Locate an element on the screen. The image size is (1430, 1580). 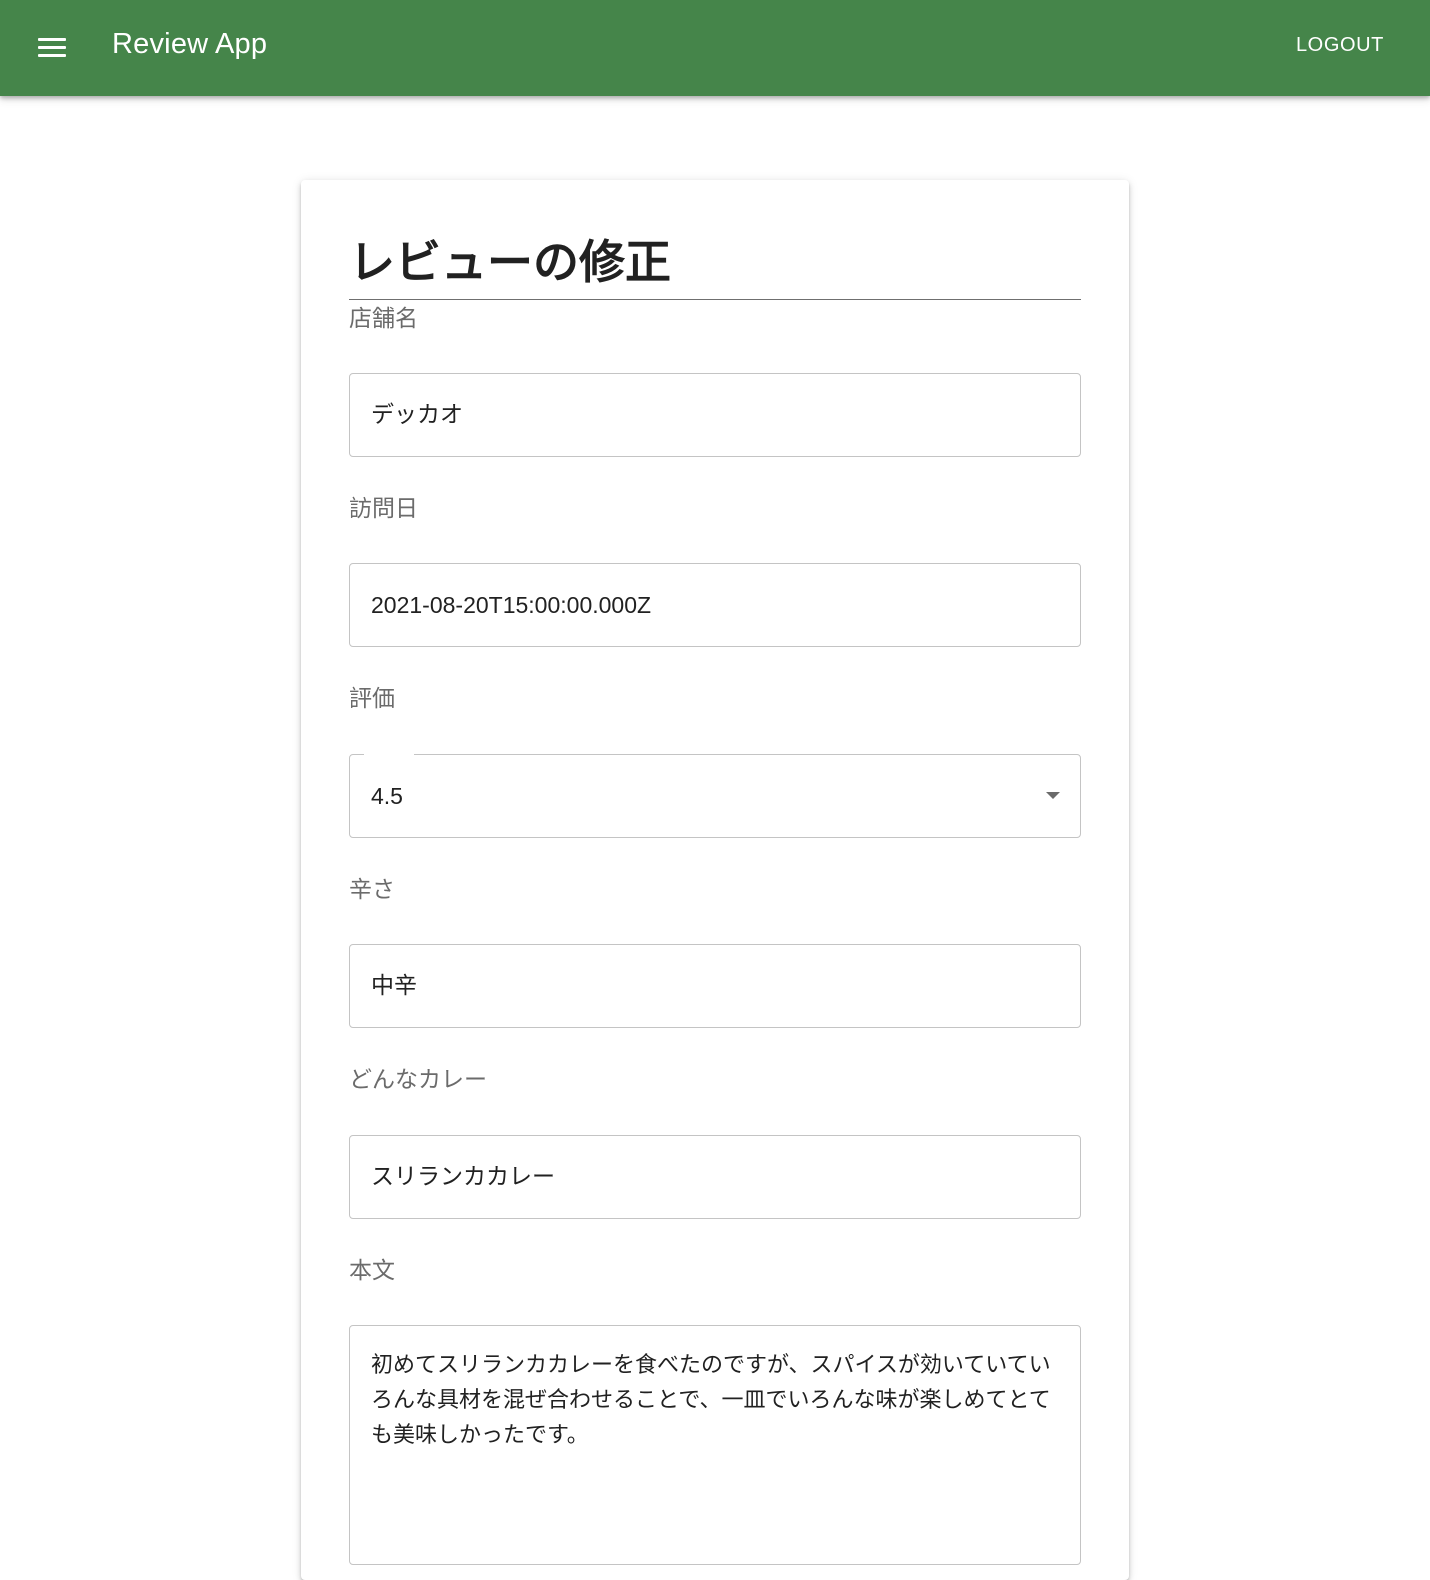
shop-name-value: デッカオ is located at coordinates (417, 415).